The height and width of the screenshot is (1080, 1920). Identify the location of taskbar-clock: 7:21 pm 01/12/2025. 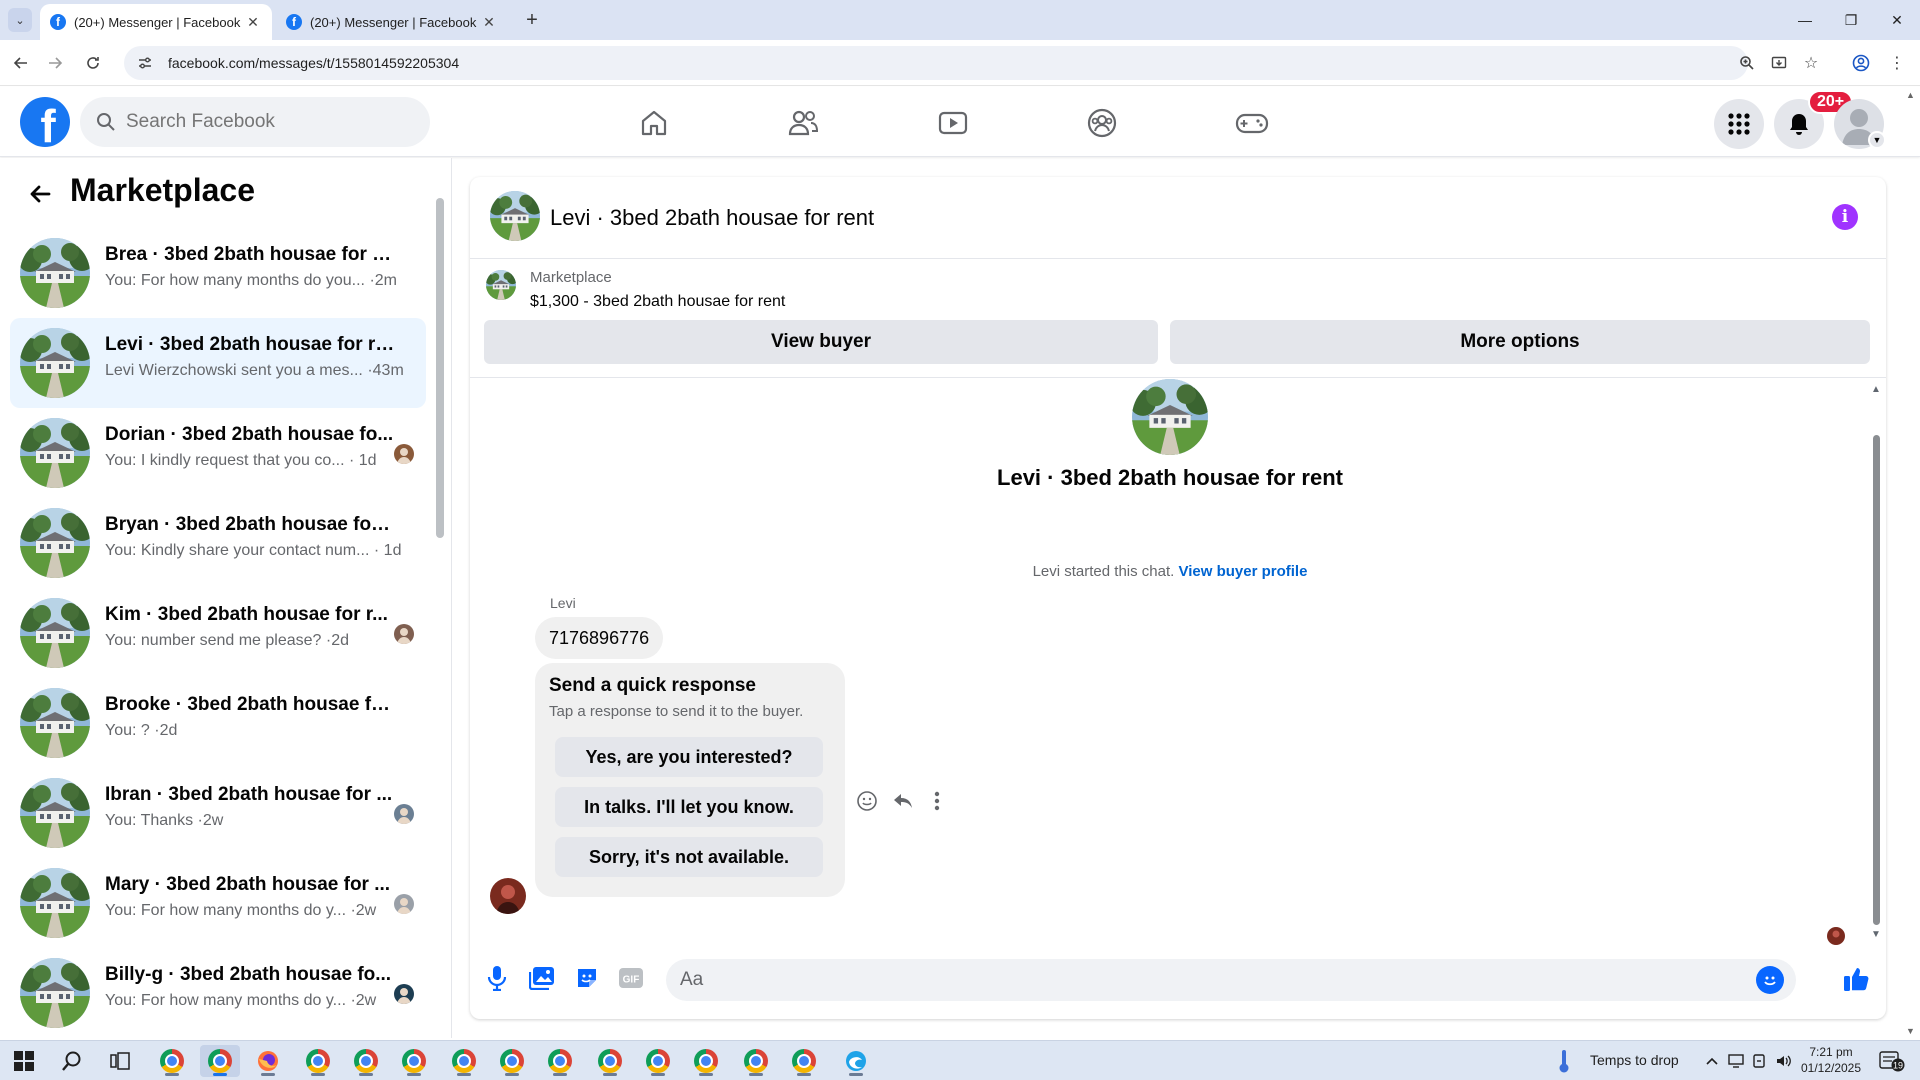
(1831, 1060).